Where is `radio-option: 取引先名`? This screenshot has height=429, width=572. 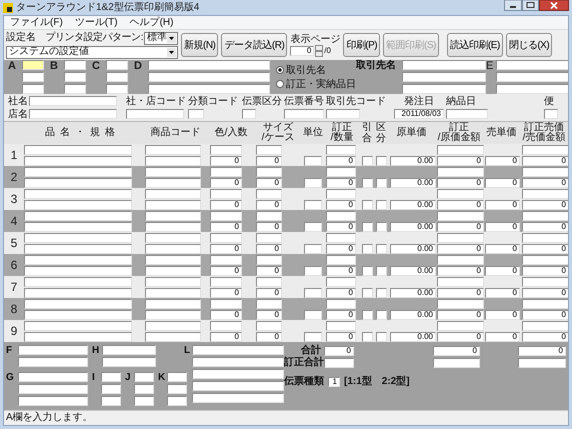
radio-option: 取引先名 is located at coordinates (316, 70).